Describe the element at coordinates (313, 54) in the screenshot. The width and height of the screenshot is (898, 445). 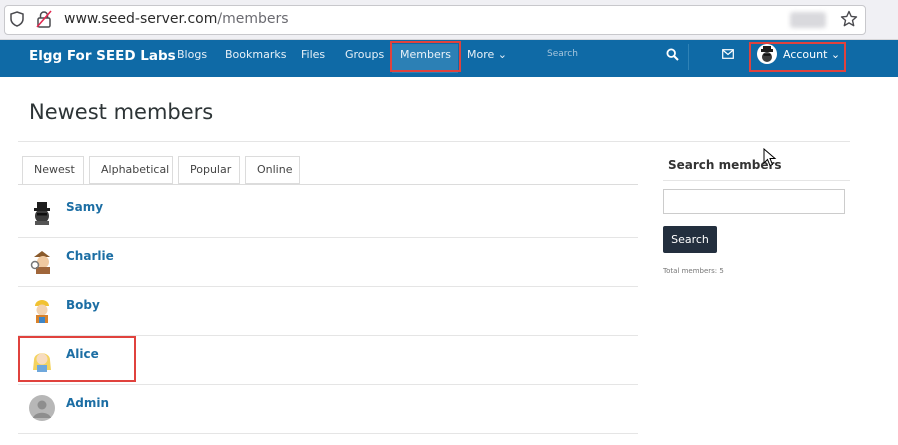
I see `nav-files: Files` at that location.